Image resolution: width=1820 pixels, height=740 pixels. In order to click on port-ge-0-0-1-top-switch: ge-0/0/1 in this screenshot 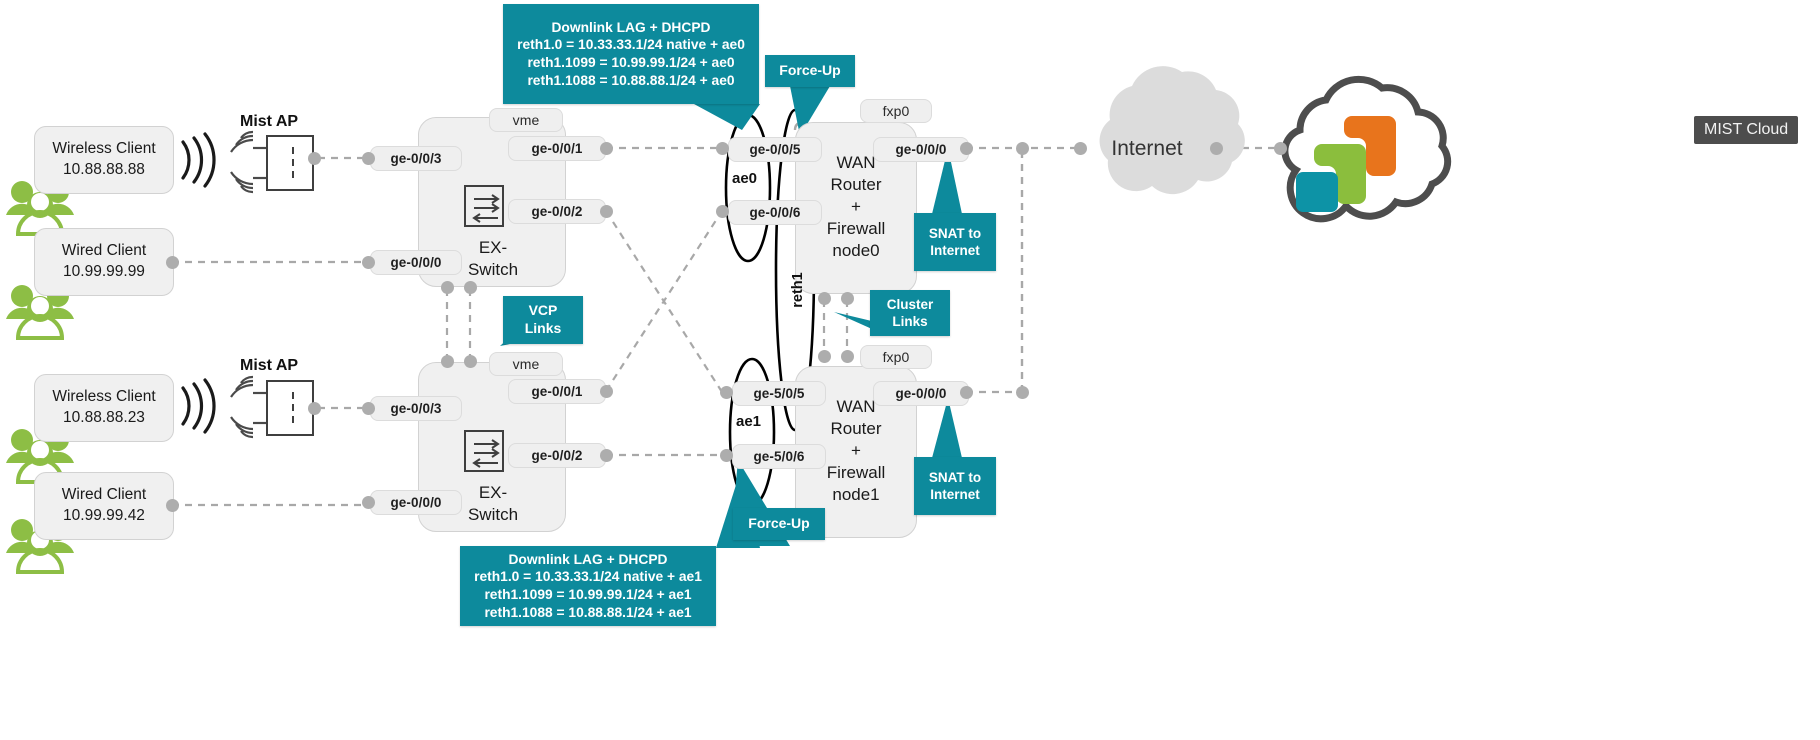, I will do `click(557, 148)`.